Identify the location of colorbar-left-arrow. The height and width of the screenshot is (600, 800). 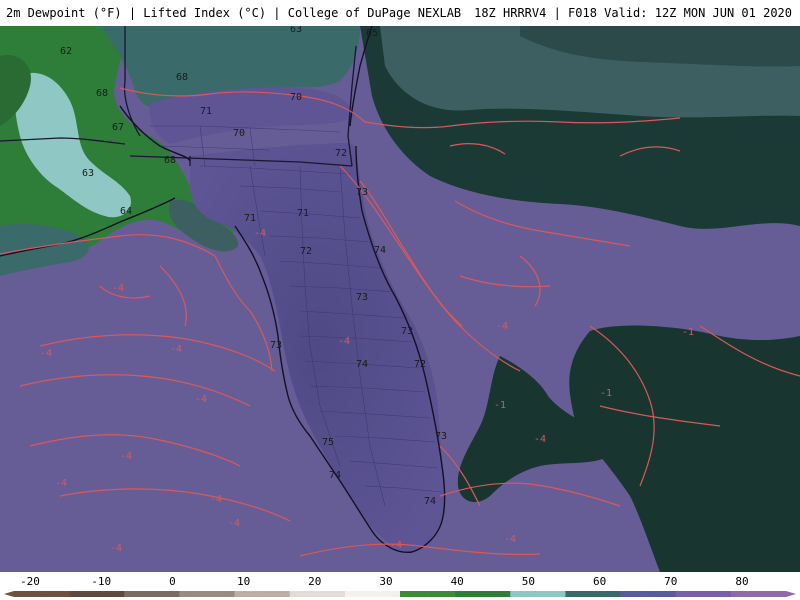
(9, 594).